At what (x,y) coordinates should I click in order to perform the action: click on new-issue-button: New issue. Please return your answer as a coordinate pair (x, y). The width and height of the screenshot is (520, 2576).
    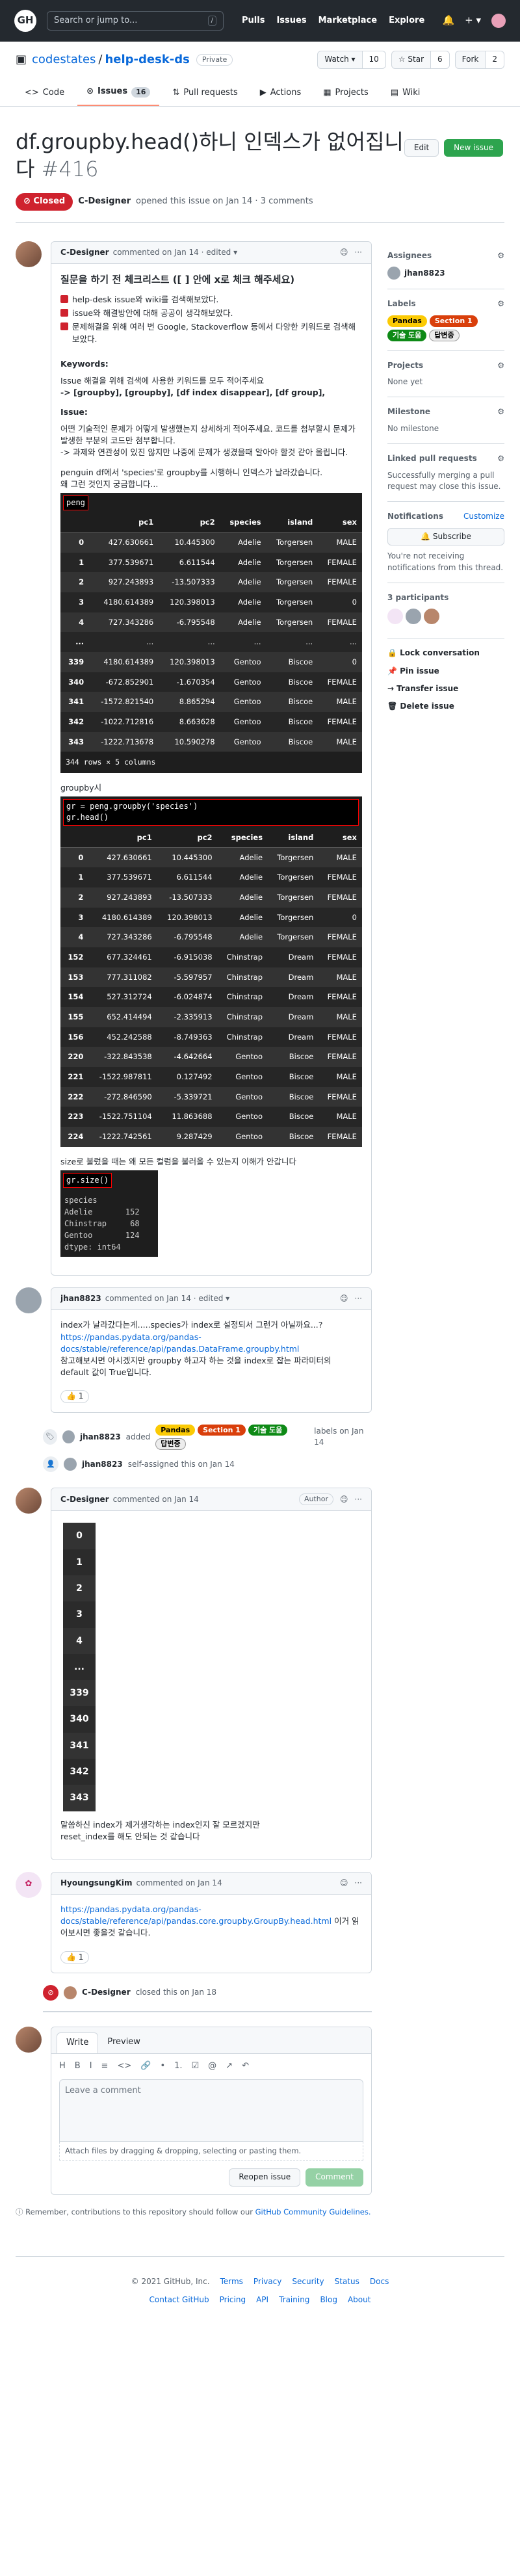
    Looking at the image, I should click on (473, 148).